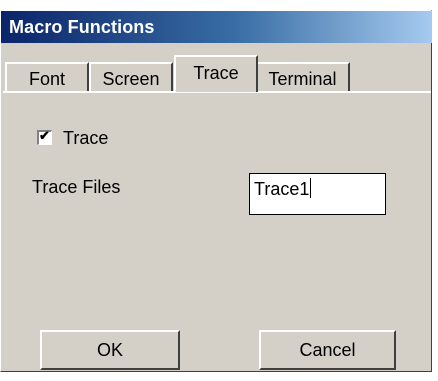 This screenshot has width=438, height=381. I want to click on window-title: Macro Functions, so click(82, 27).